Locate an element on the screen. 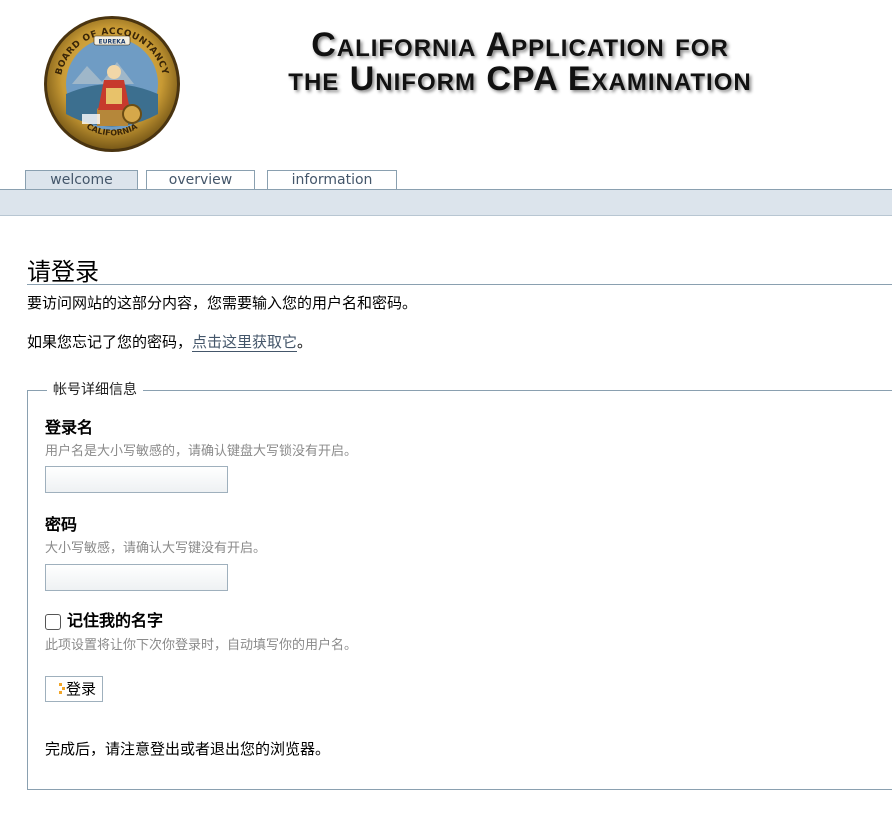  fieldset-legend: 帐号详细信息 is located at coordinates (95, 390).